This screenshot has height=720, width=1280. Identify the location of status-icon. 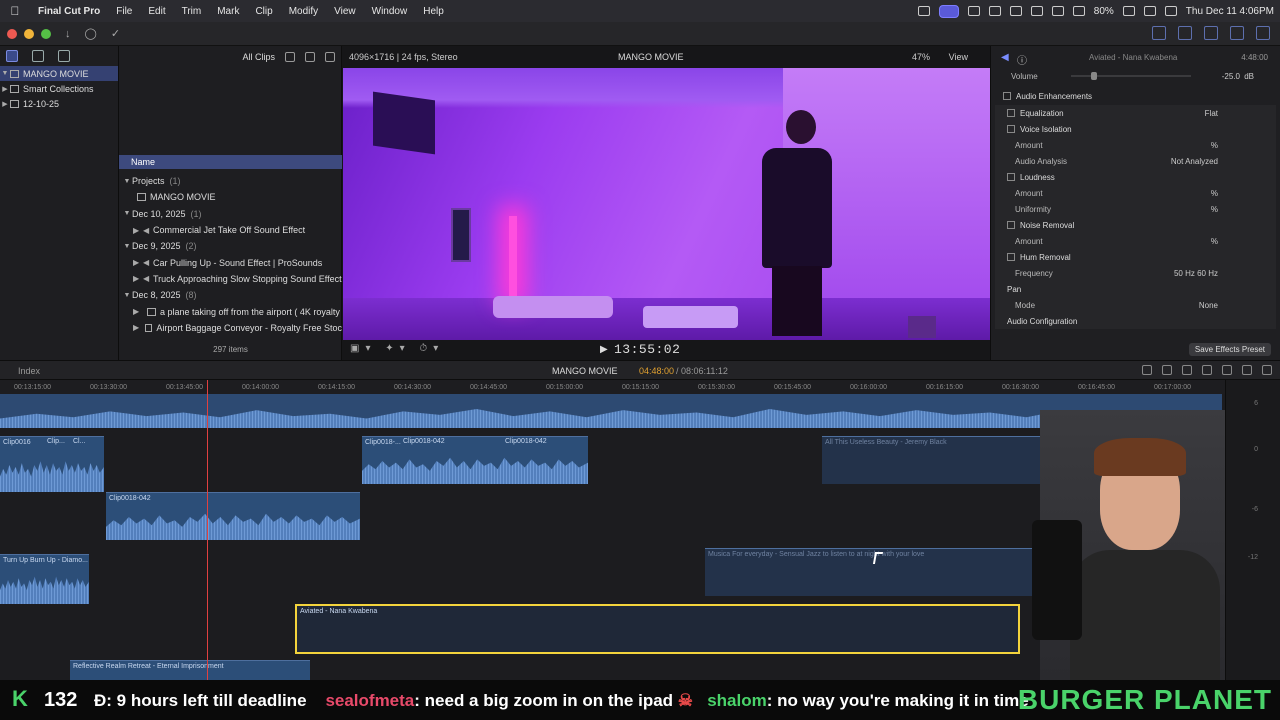
(923, 11).